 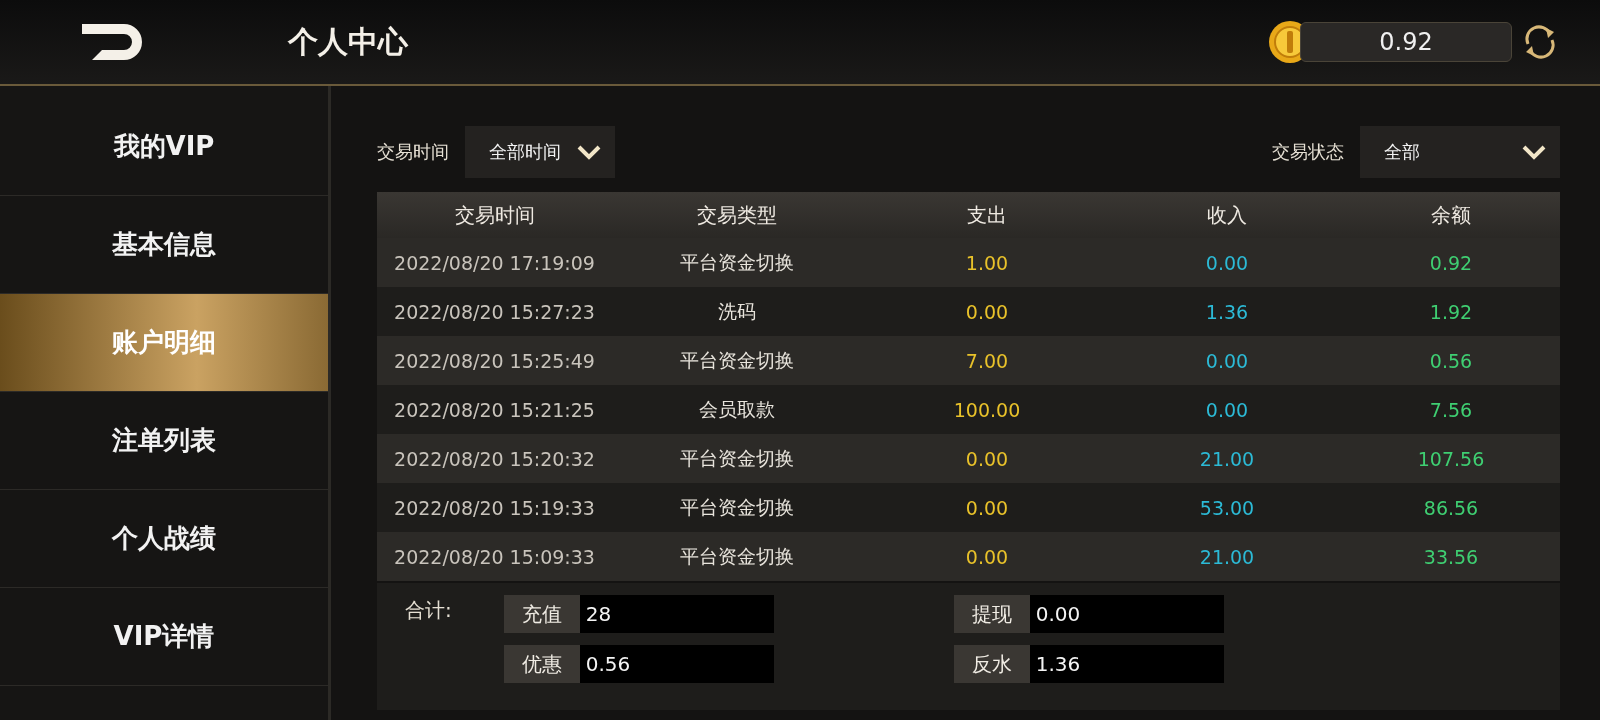 I want to click on sidebar-item: 个人战绩, so click(x=164, y=539).